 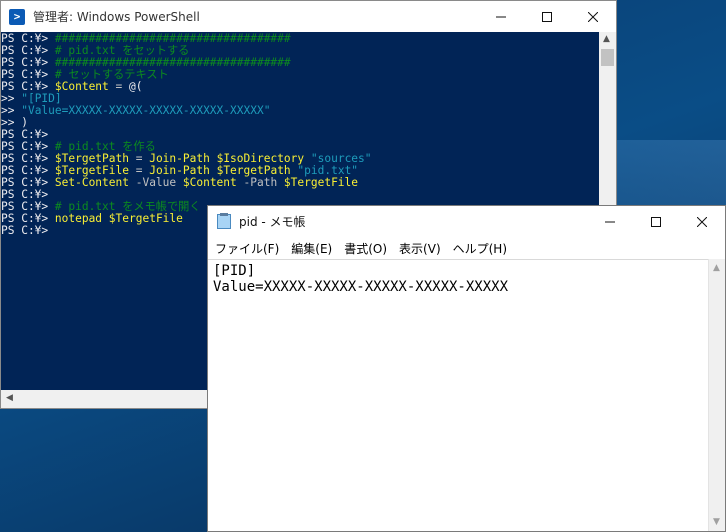 What do you see at coordinates (716, 522) in the screenshot?
I see `scroll-down-arrow-icon: ▼` at bounding box center [716, 522].